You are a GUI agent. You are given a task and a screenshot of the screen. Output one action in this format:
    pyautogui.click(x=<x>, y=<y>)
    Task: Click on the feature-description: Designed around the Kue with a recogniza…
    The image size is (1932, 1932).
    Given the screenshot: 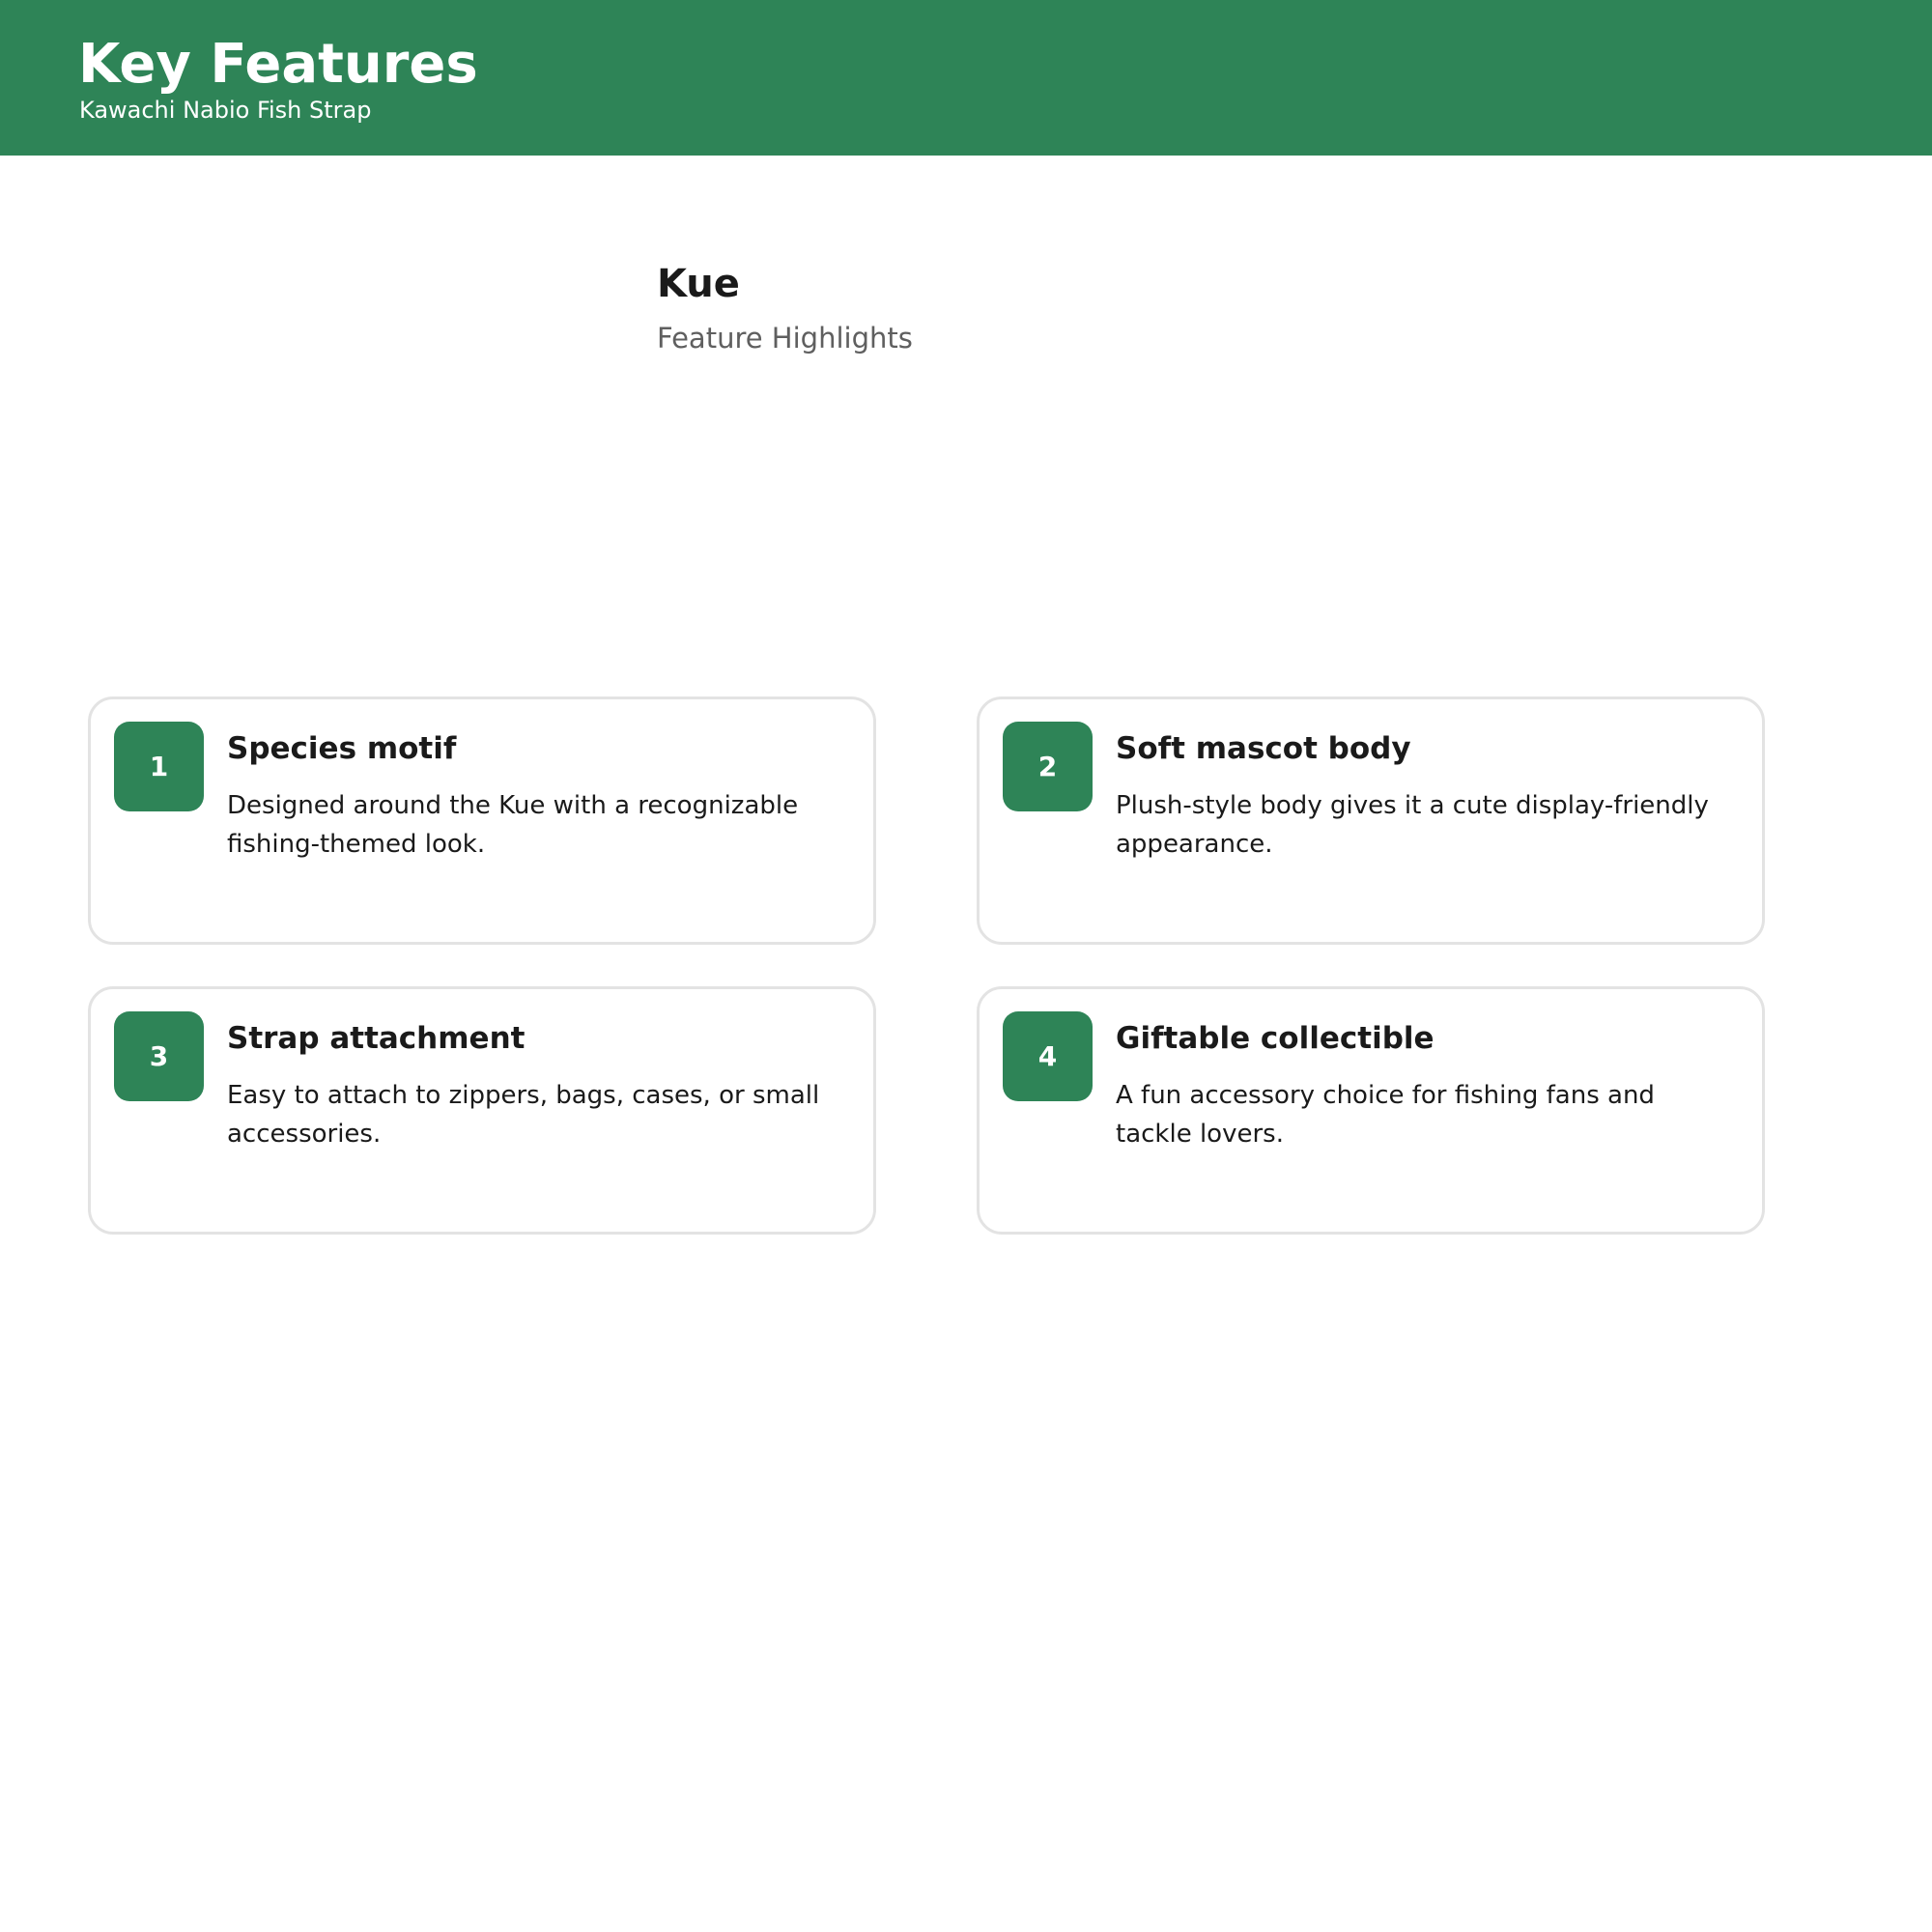 What is the action you would take?
    pyautogui.click(x=513, y=825)
    